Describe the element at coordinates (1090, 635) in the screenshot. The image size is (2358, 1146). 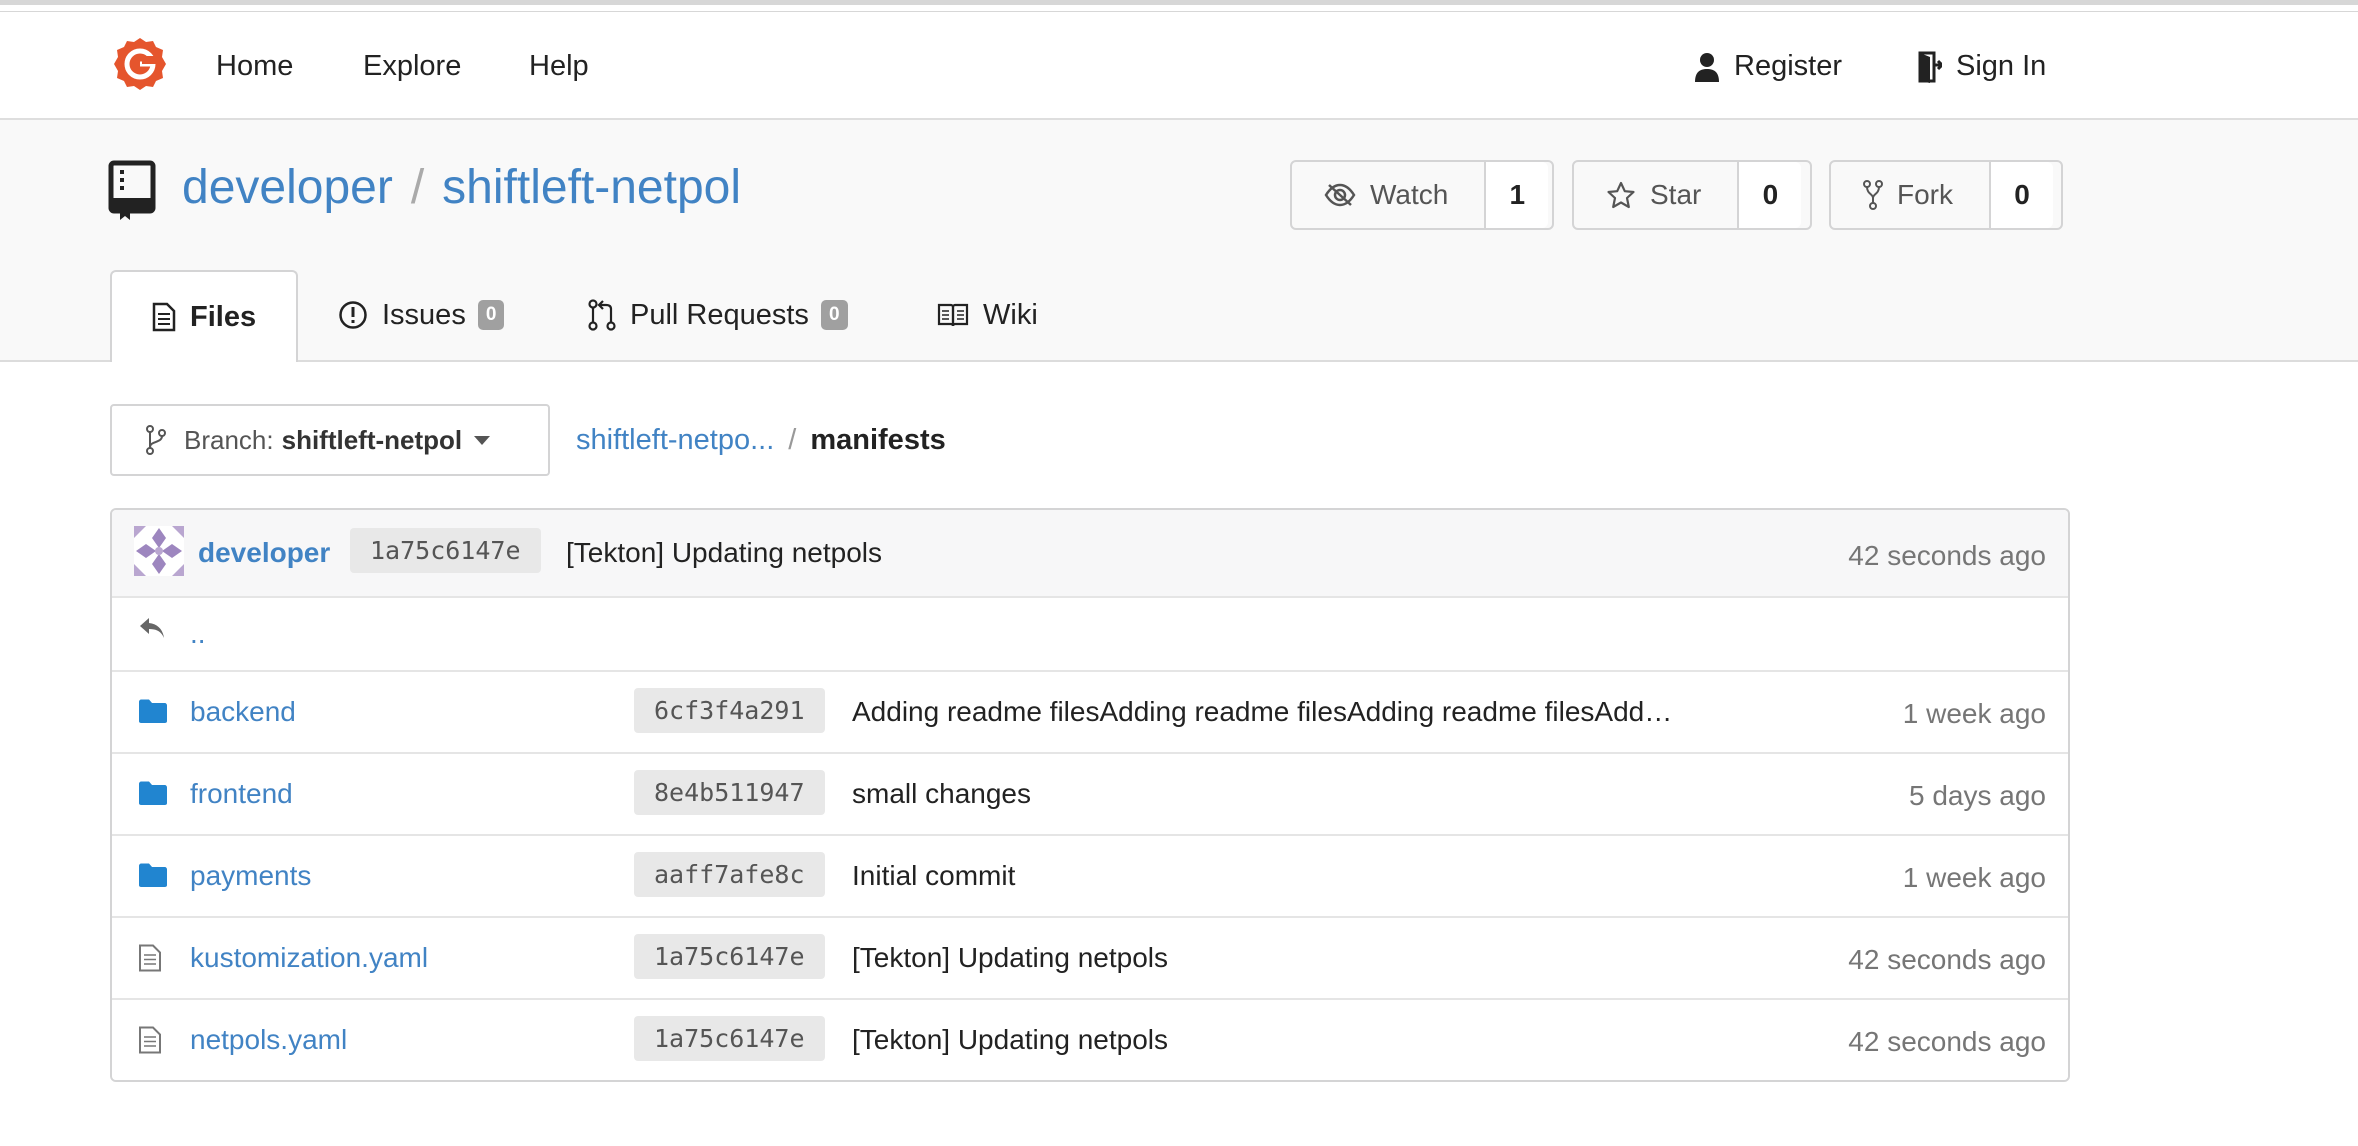
I see `parent-directory-row: ..` at that location.